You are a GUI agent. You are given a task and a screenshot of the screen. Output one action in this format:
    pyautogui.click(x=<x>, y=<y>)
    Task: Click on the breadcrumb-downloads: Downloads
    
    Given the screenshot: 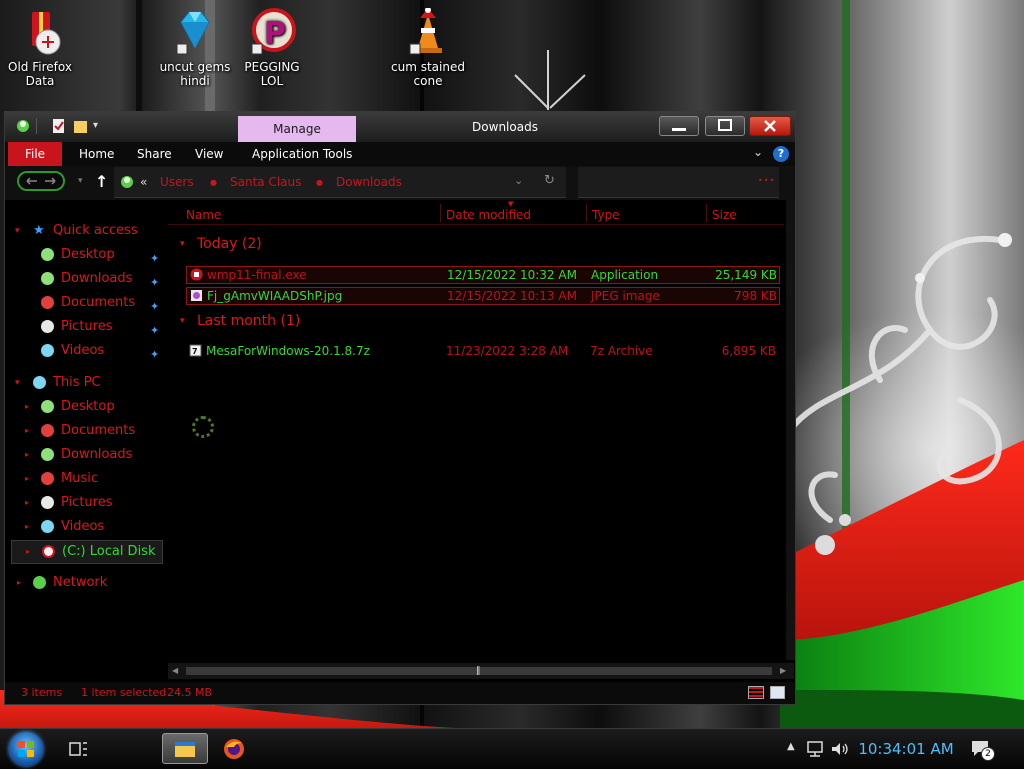 What is the action you would take?
    pyautogui.click(x=369, y=182)
    